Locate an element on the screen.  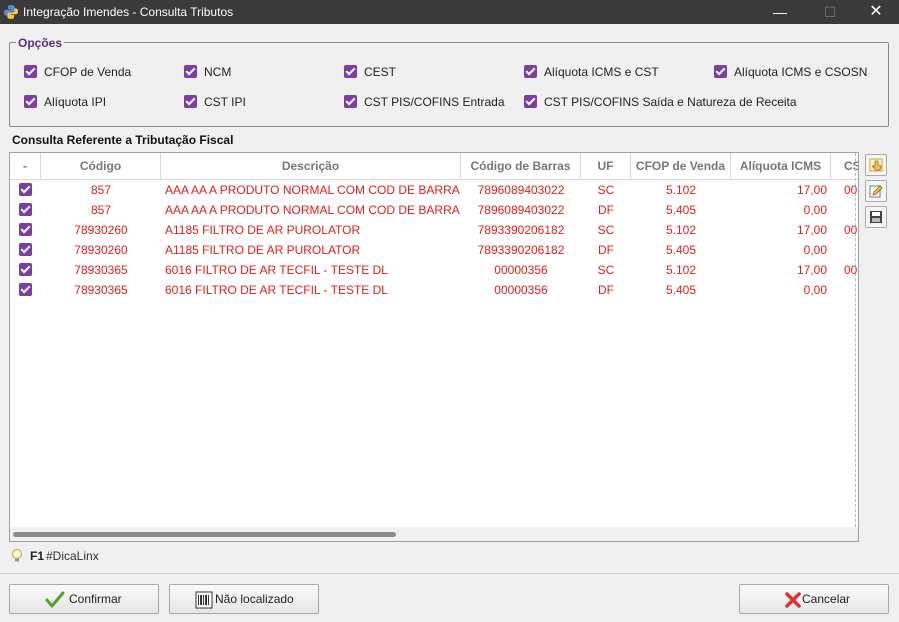
option-label: CST IPI is located at coordinates (225, 102).